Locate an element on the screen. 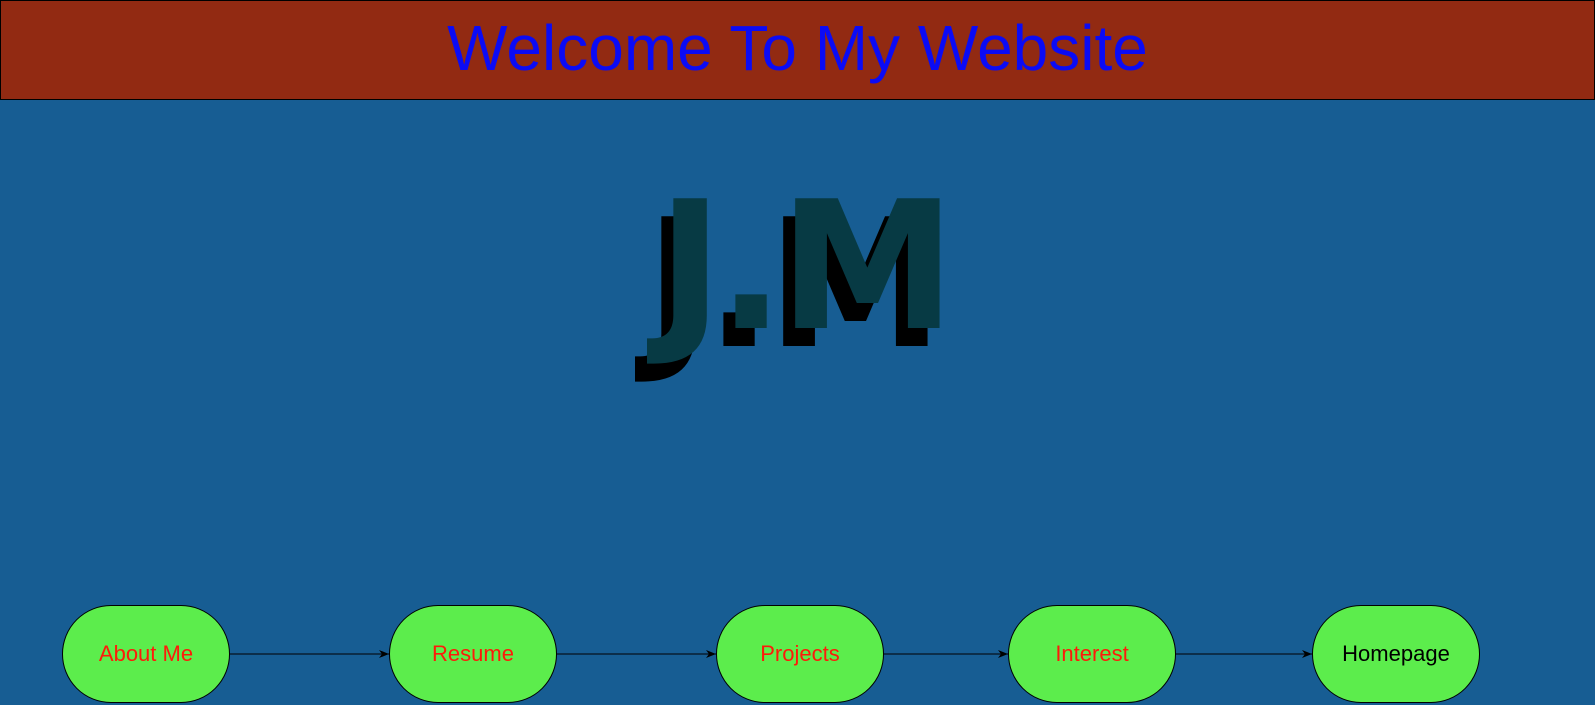  about-me-label: About Me is located at coordinates (146, 653).